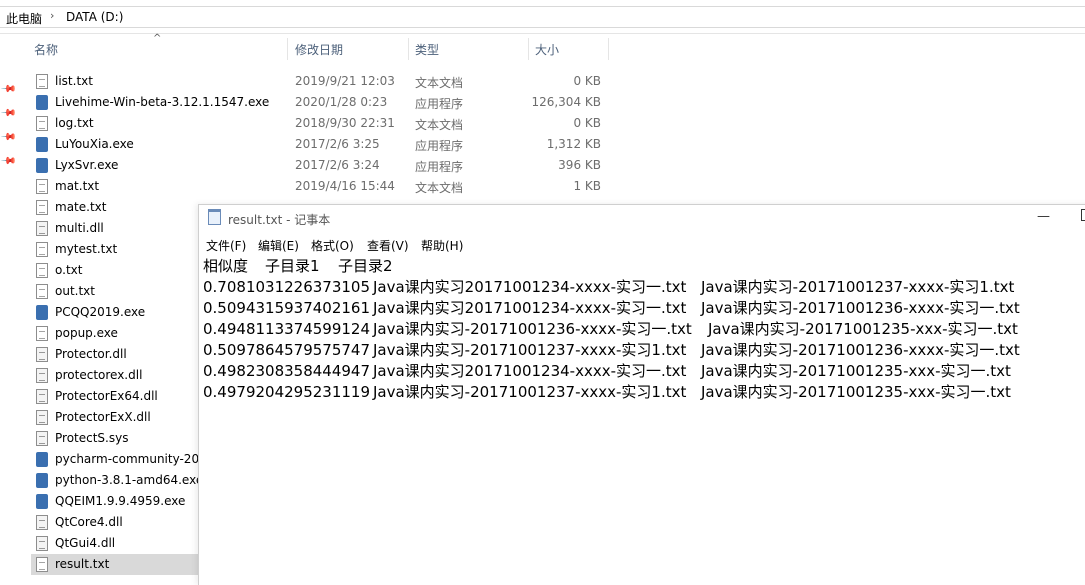  Describe the element at coordinates (388, 245) in the screenshot. I see `menu-view: 查看(V)` at that location.